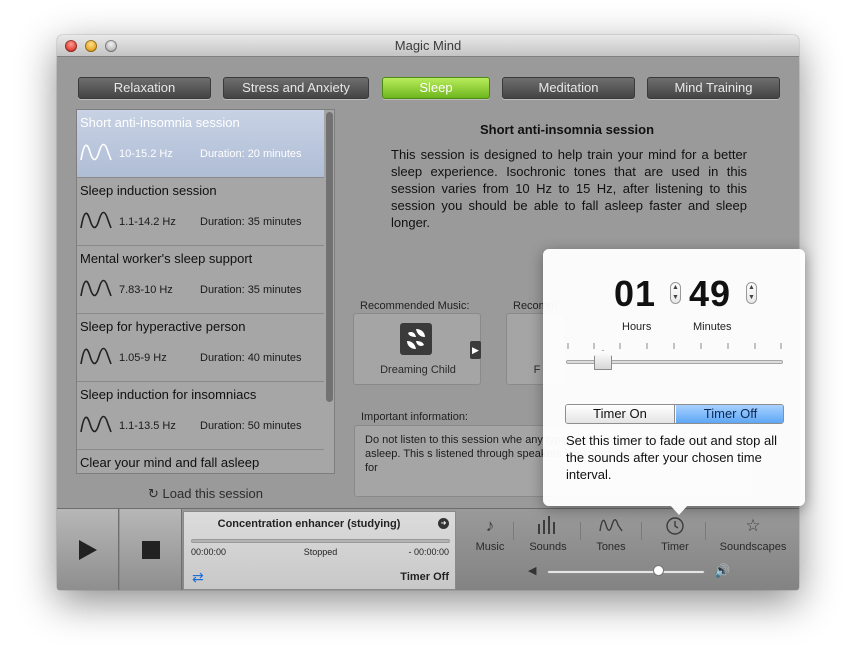 This screenshot has width=856, height=669. I want to click on timer-hours-value: 01, so click(635, 293).